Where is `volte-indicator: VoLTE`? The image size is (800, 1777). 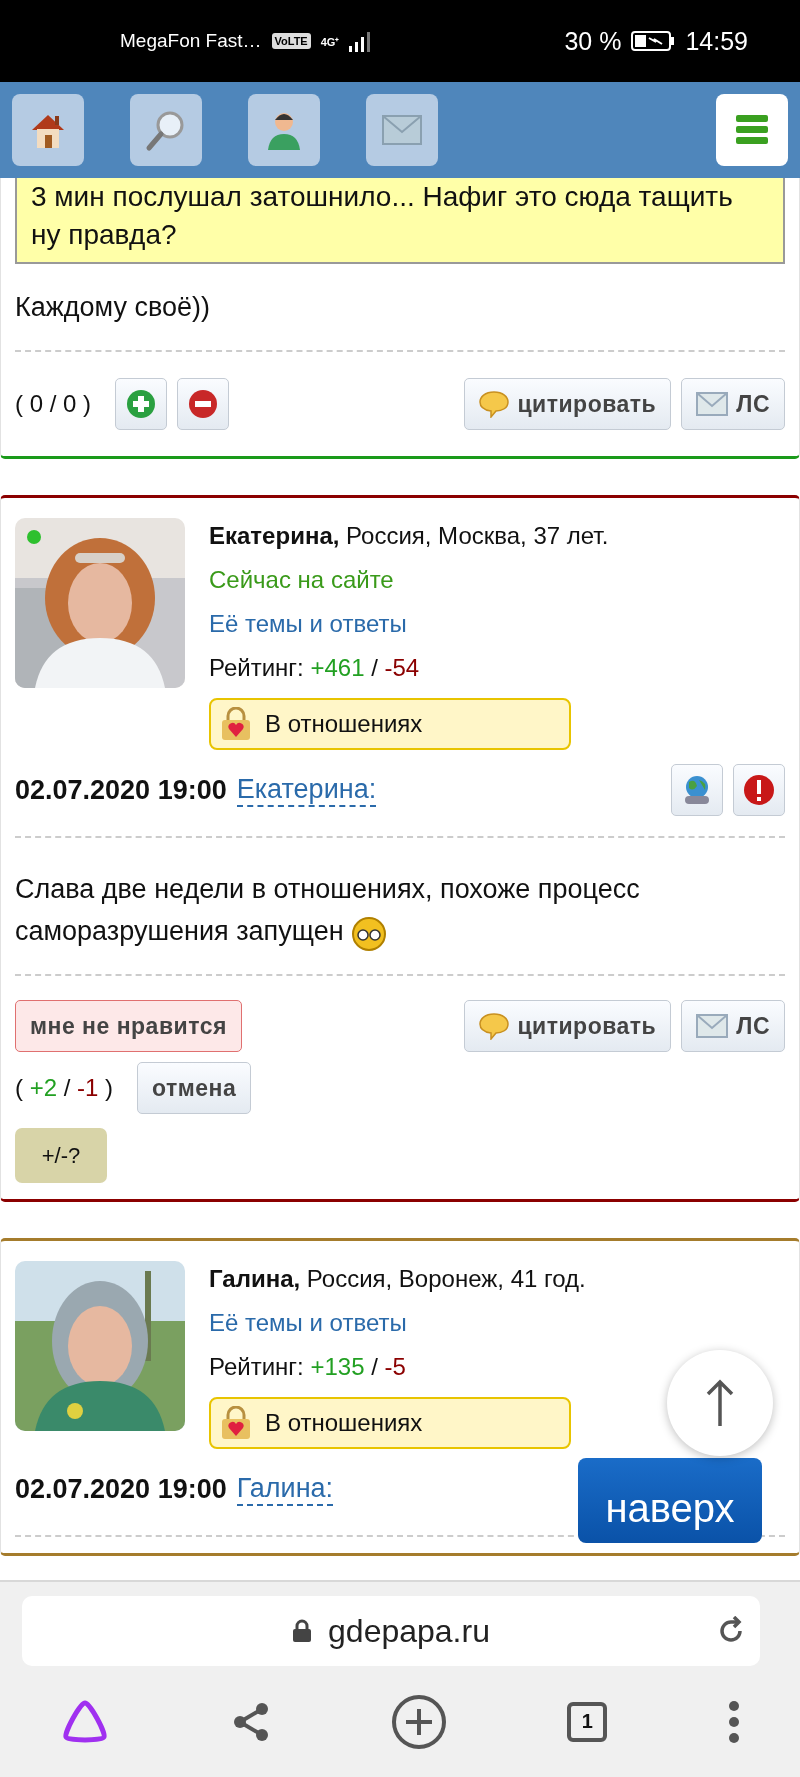 volte-indicator: VoLTE is located at coordinates (291, 41).